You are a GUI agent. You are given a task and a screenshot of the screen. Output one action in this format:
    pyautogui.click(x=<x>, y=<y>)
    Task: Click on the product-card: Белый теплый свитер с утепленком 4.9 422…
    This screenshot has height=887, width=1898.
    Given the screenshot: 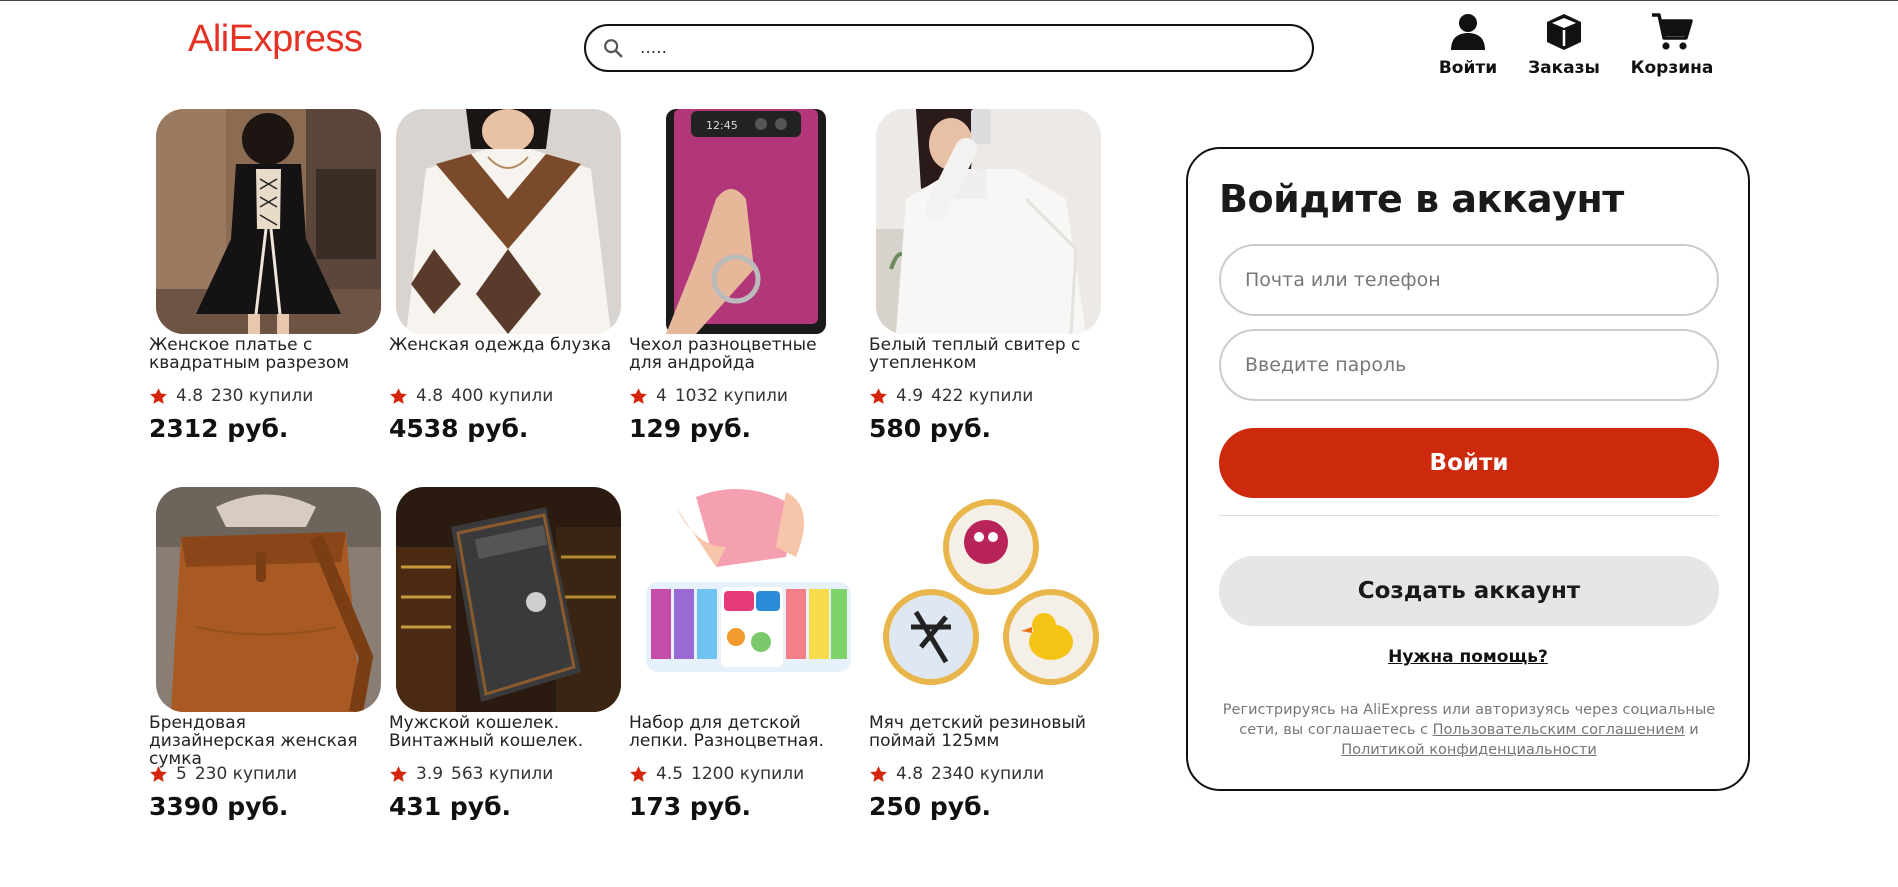 What is the action you would take?
    pyautogui.click(x=985, y=276)
    